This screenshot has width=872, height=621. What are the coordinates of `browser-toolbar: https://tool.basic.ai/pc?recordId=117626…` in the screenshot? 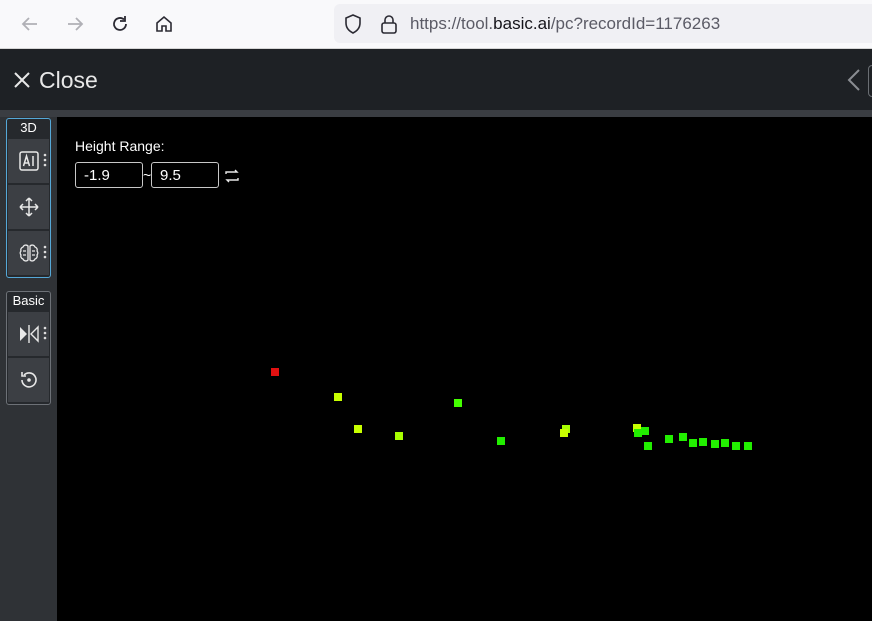 It's located at (436, 24).